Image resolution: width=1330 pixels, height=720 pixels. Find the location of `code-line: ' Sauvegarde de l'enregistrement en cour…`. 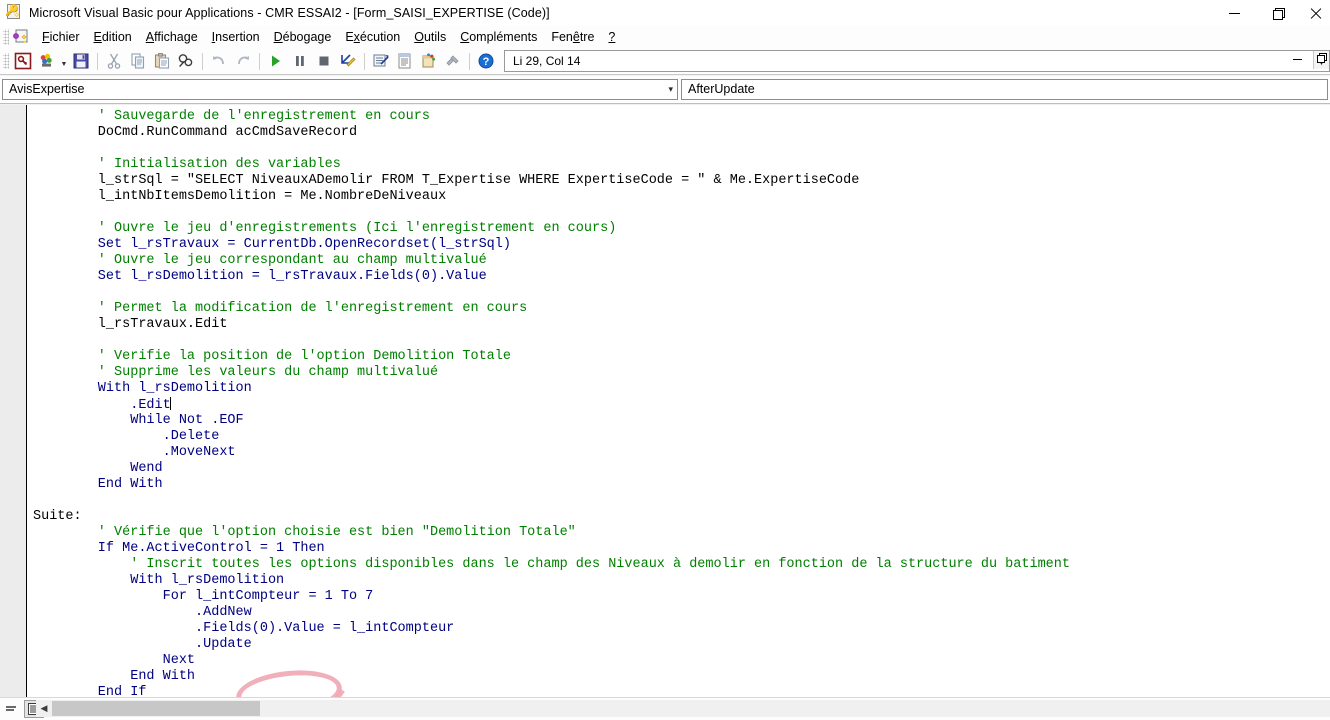

code-line: ' Sauvegarde de l'enregistrement en cour… is located at coordinates (678, 117).